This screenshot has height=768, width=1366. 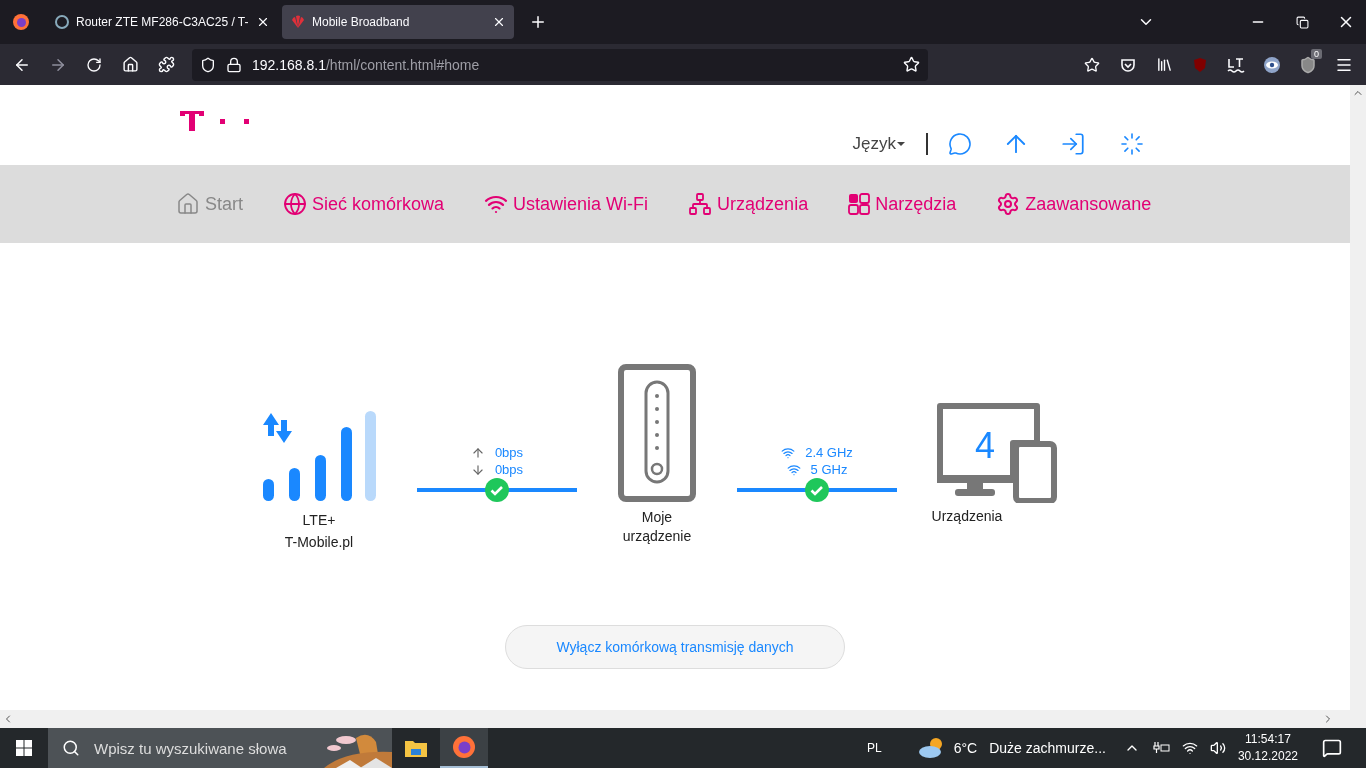 I want to click on caret-icon, so click(x=901, y=144).